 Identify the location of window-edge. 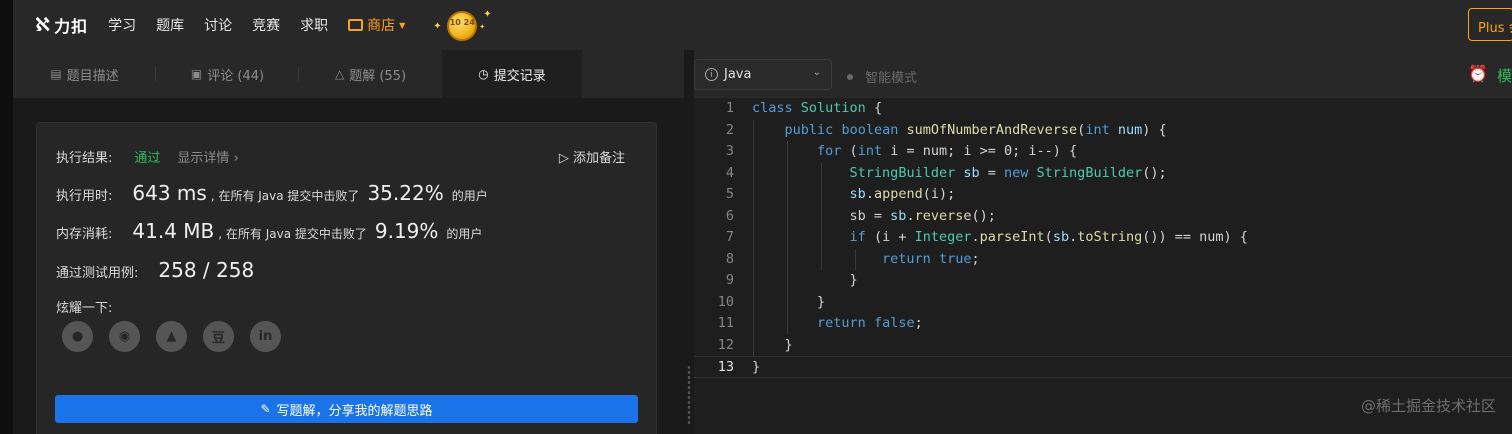
(6, 217).